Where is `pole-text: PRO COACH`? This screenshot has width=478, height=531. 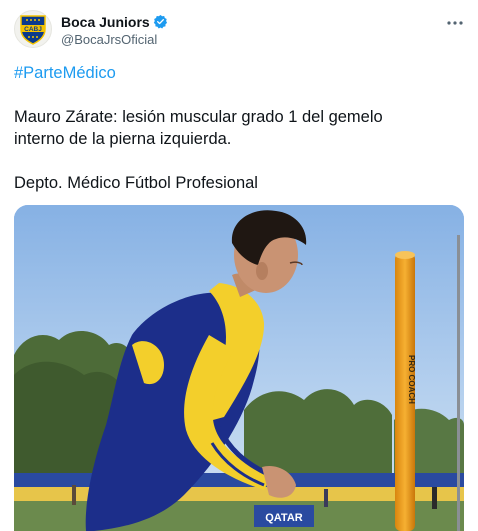
pole-text: PRO COACH is located at coordinates (411, 379).